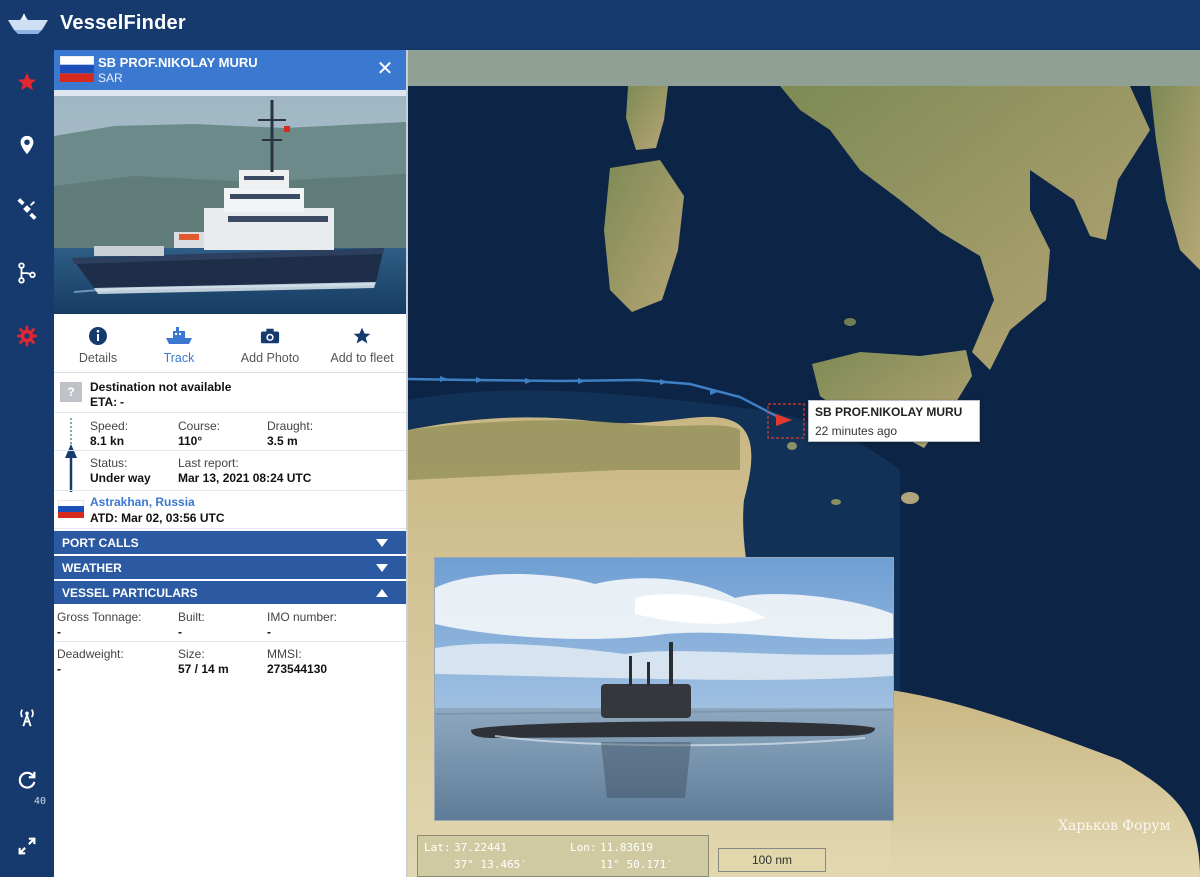  What do you see at coordinates (40, 801) in the screenshot?
I see `refresh-countdown: 40` at bounding box center [40, 801].